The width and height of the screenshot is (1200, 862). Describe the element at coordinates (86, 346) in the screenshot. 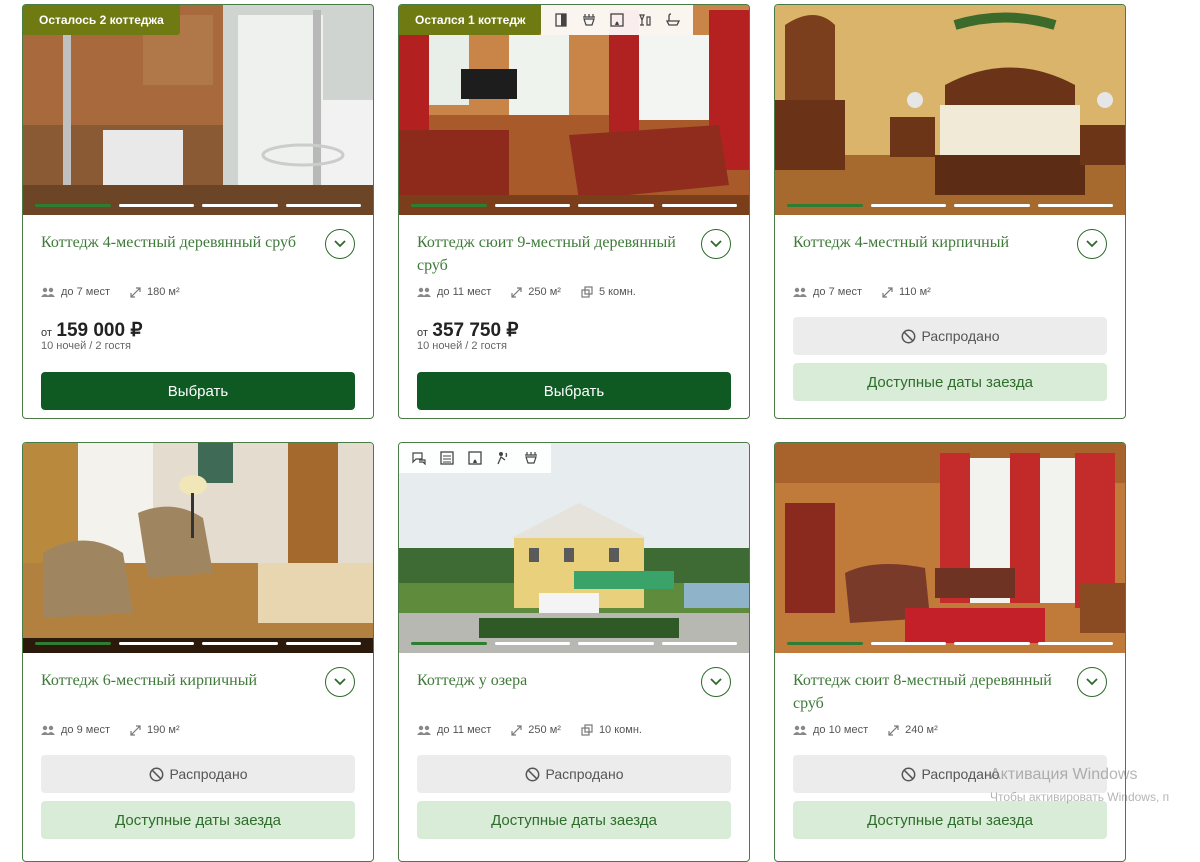

I see `price-note: 10 ночей / 2 гостя` at that location.